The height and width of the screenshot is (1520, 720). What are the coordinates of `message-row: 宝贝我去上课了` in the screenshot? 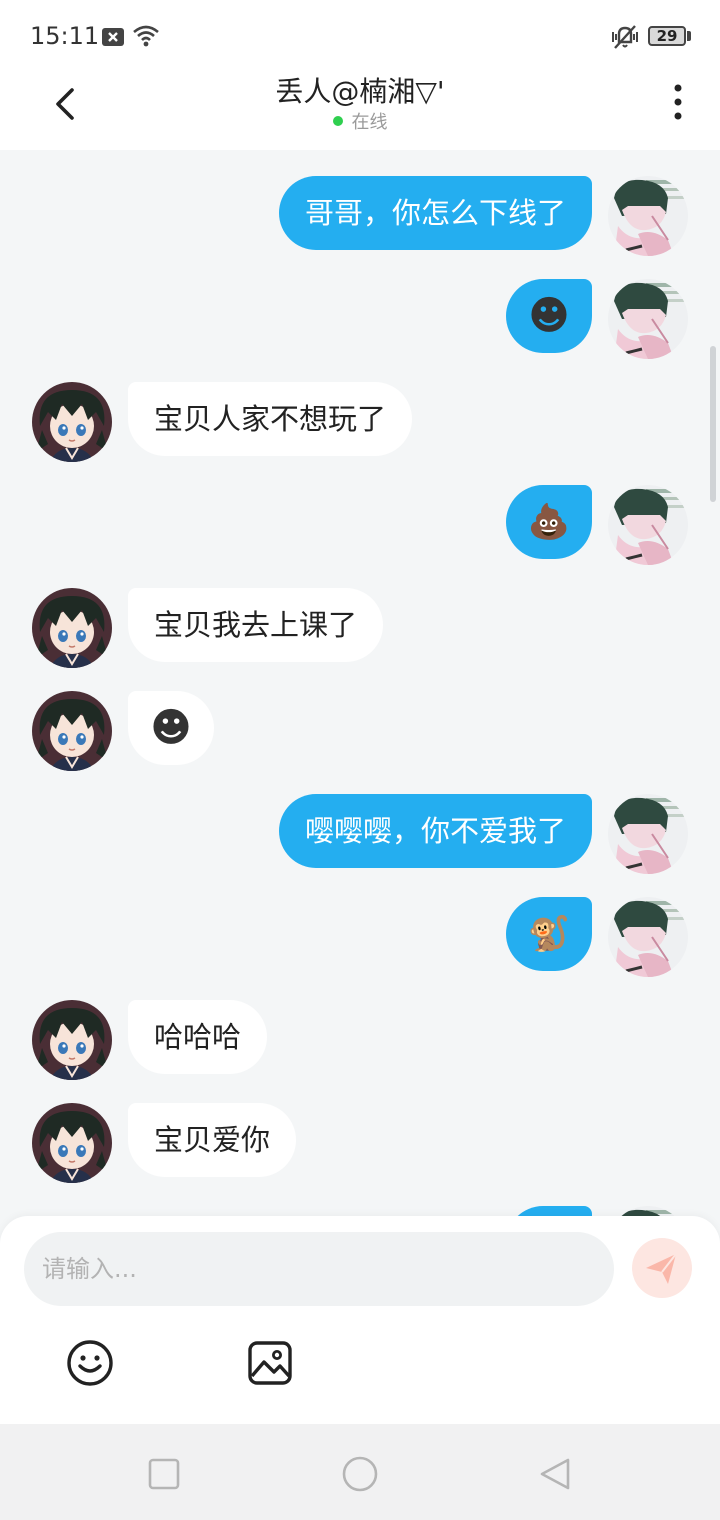 It's located at (360, 628).